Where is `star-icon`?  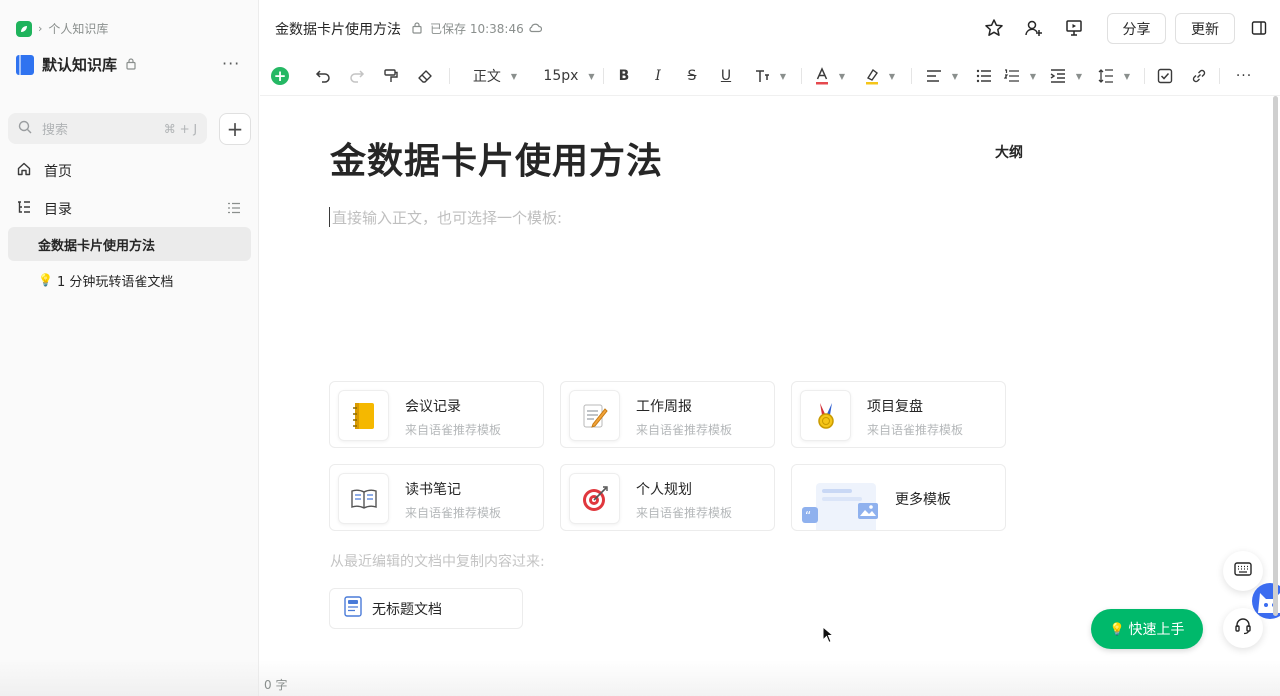
star-icon is located at coordinates (994, 28).